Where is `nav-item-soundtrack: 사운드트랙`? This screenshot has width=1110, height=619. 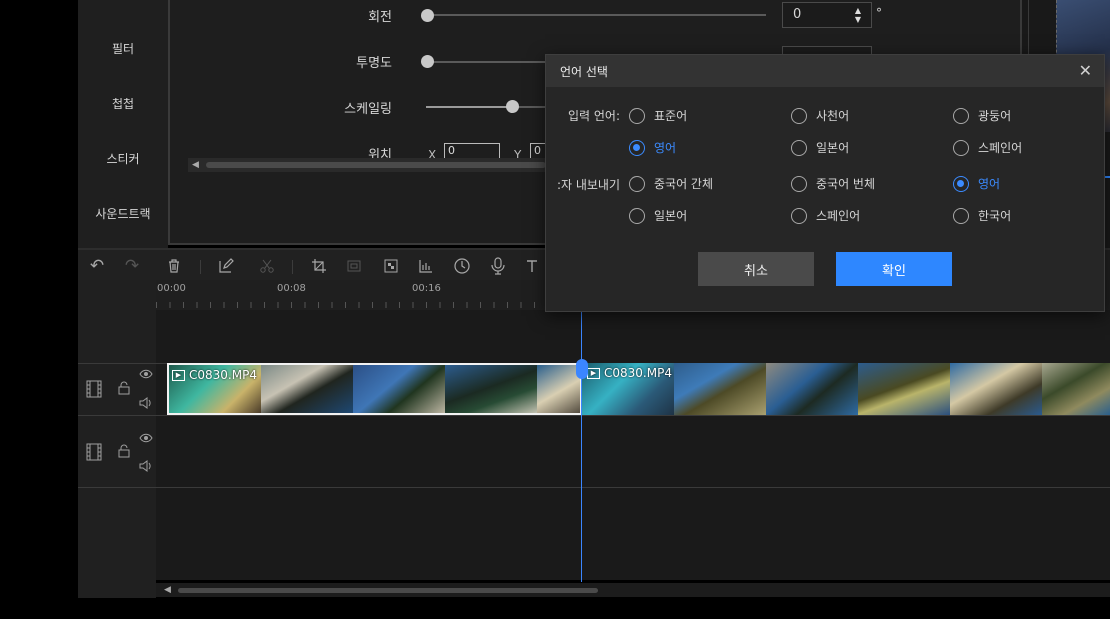 nav-item-soundtrack: 사운드트랙 is located at coordinates (123, 213).